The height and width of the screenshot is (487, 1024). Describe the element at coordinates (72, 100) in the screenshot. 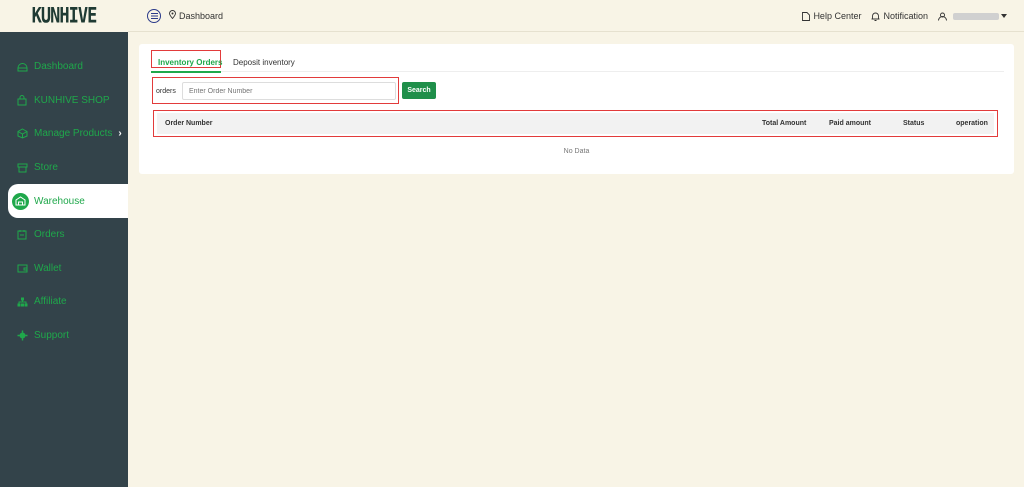

I see `sidebar-item-label: KUNHIVE SHOP` at that location.